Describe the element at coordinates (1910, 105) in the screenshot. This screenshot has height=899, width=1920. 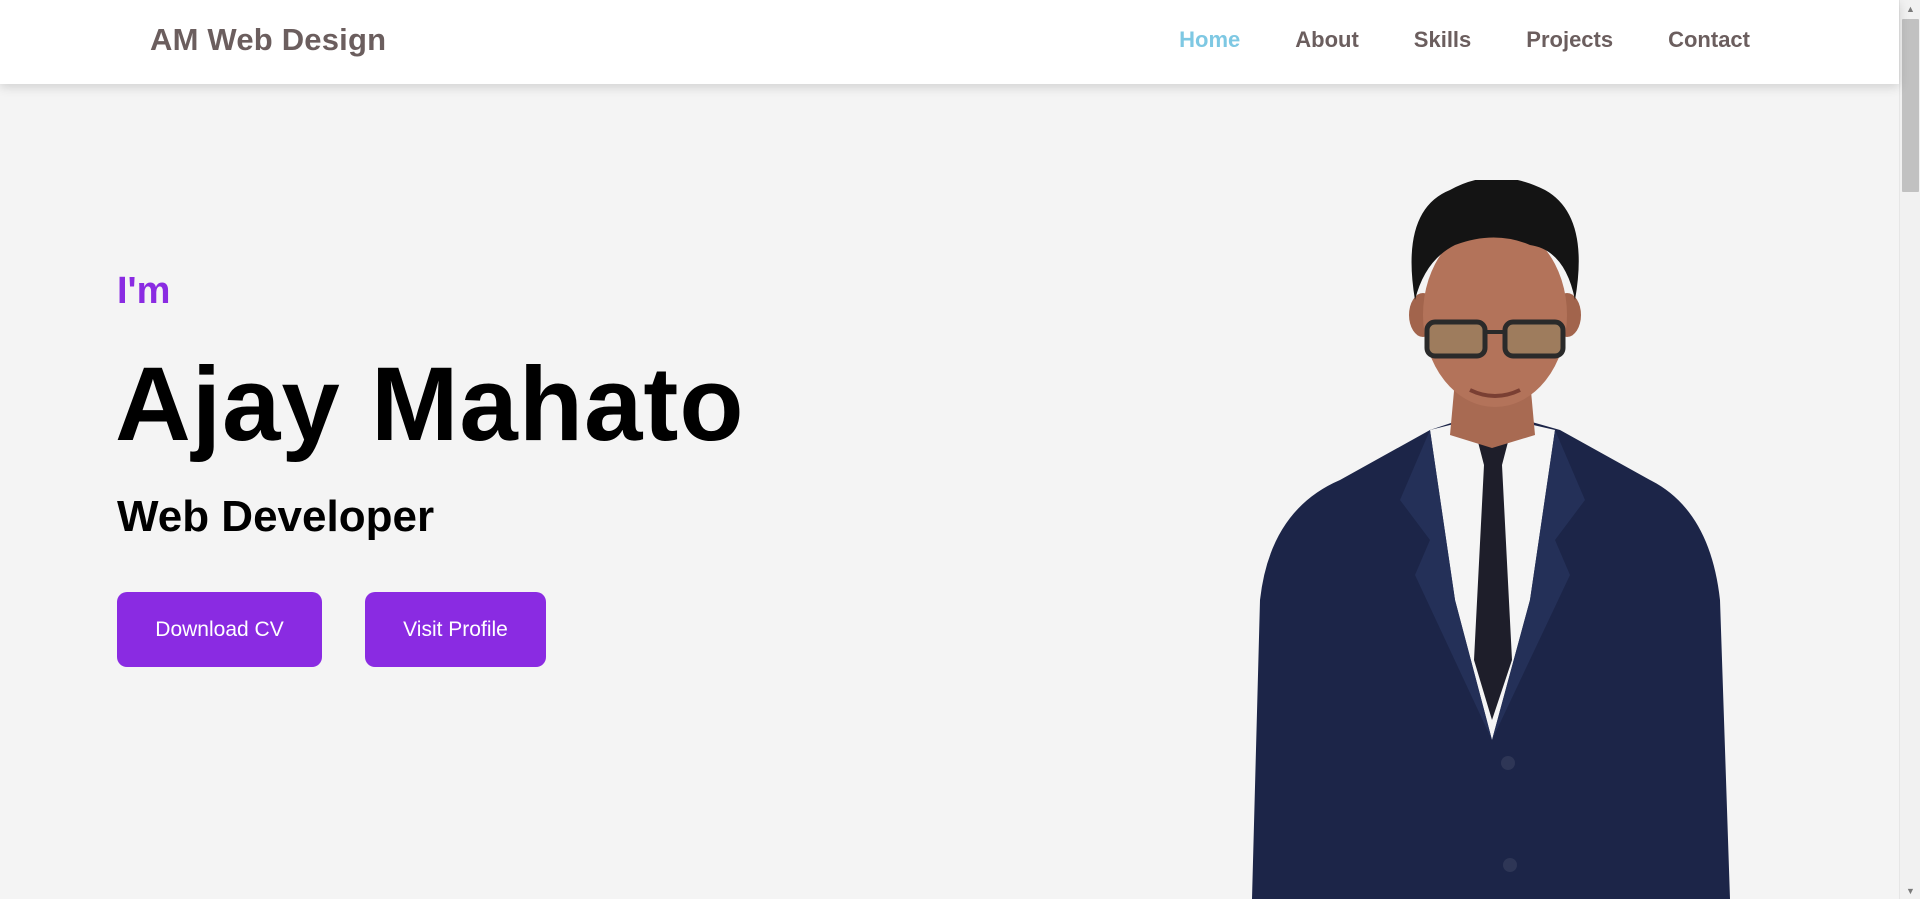
I see `scrollbar-thumb` at that location.